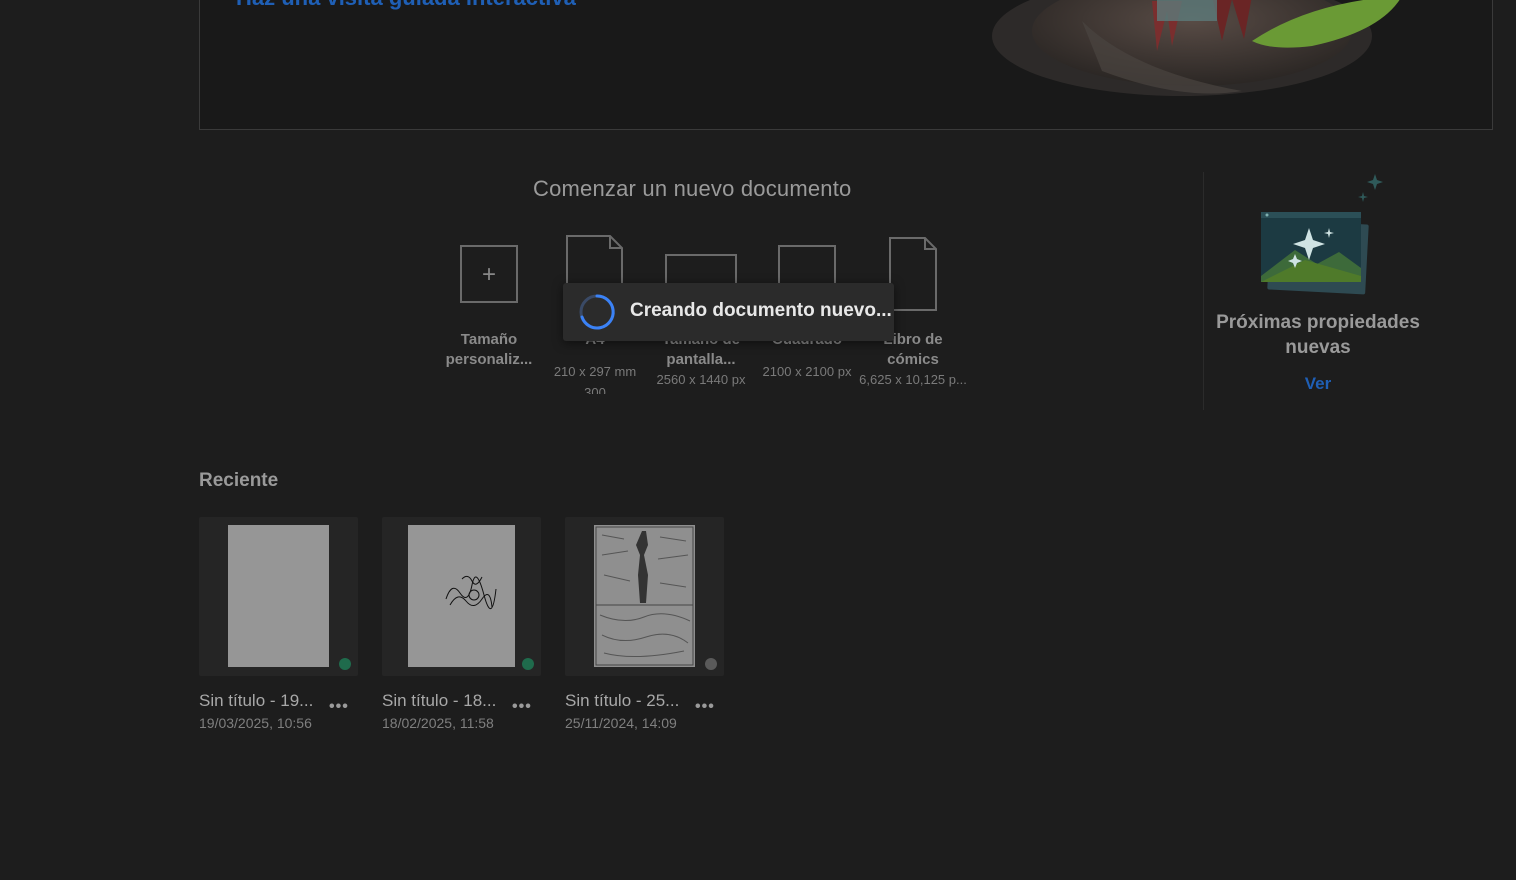  What do you see at coordinates (711, 664) in the screenshot?
I see `cloud-icon` at bounding box center [711, 664].